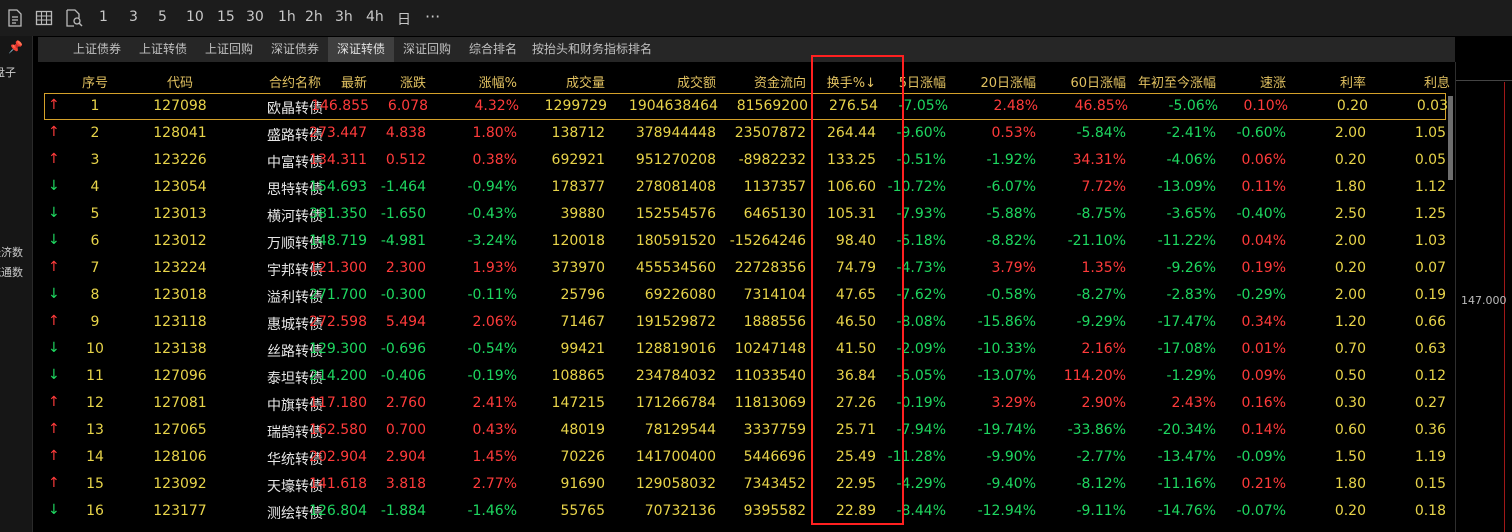 This screenshot has width=1512, height=532. Describe the element at coordinates (354, 81) in the screenshot. I see `column-header-last: 最新` at that location.